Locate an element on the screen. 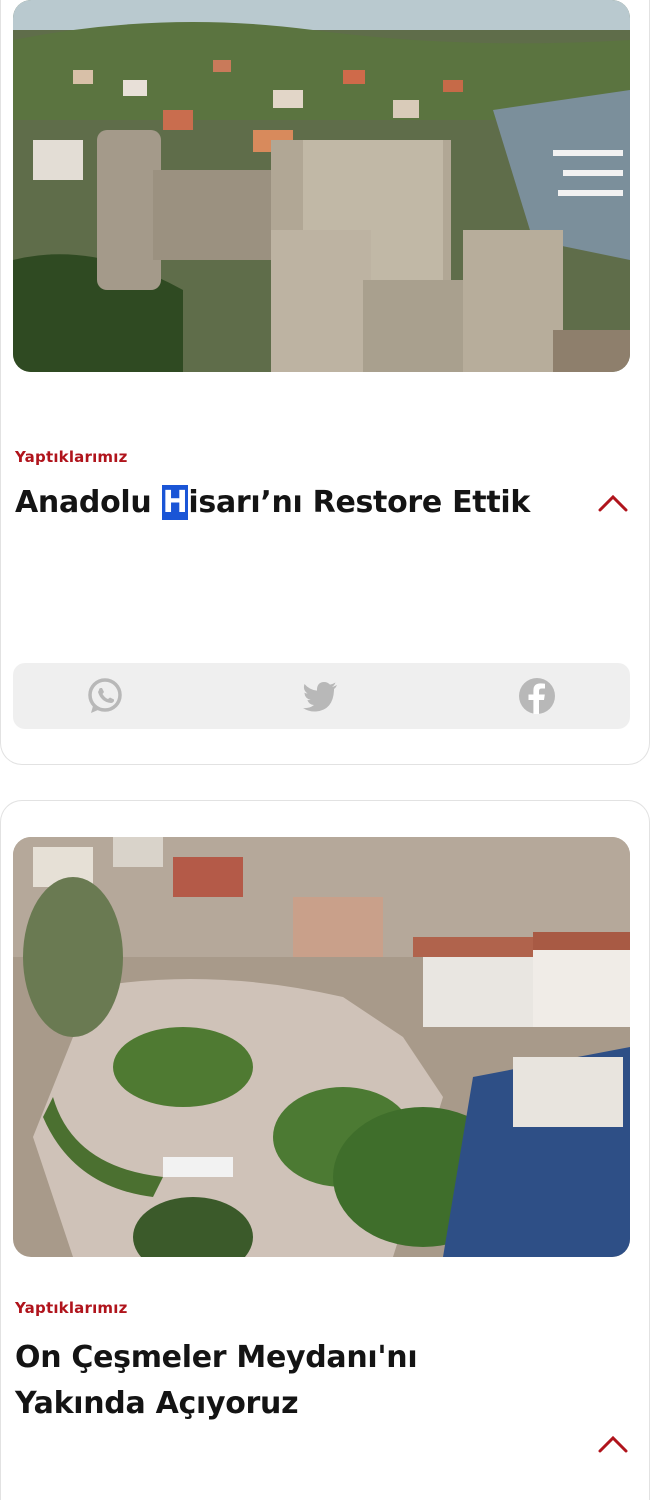  twitter-icon is located at coordinates (321, 696).